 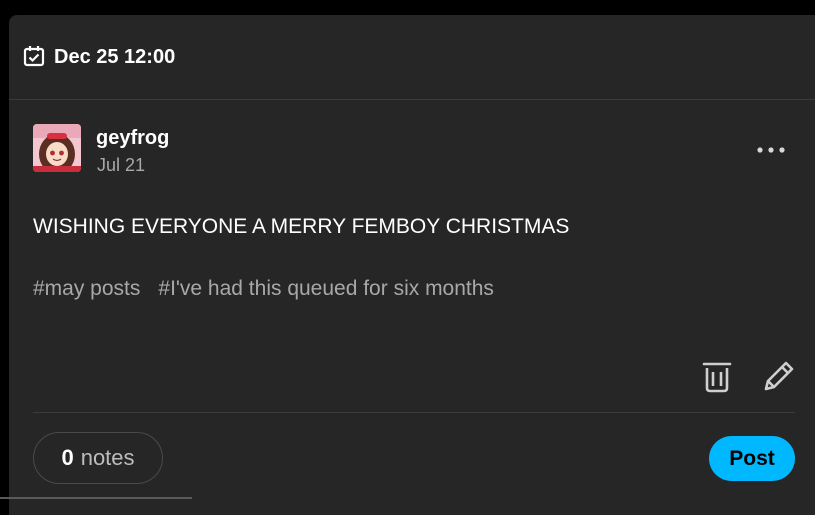 I want to click on post-button: Post, so click(x=752, y=458).